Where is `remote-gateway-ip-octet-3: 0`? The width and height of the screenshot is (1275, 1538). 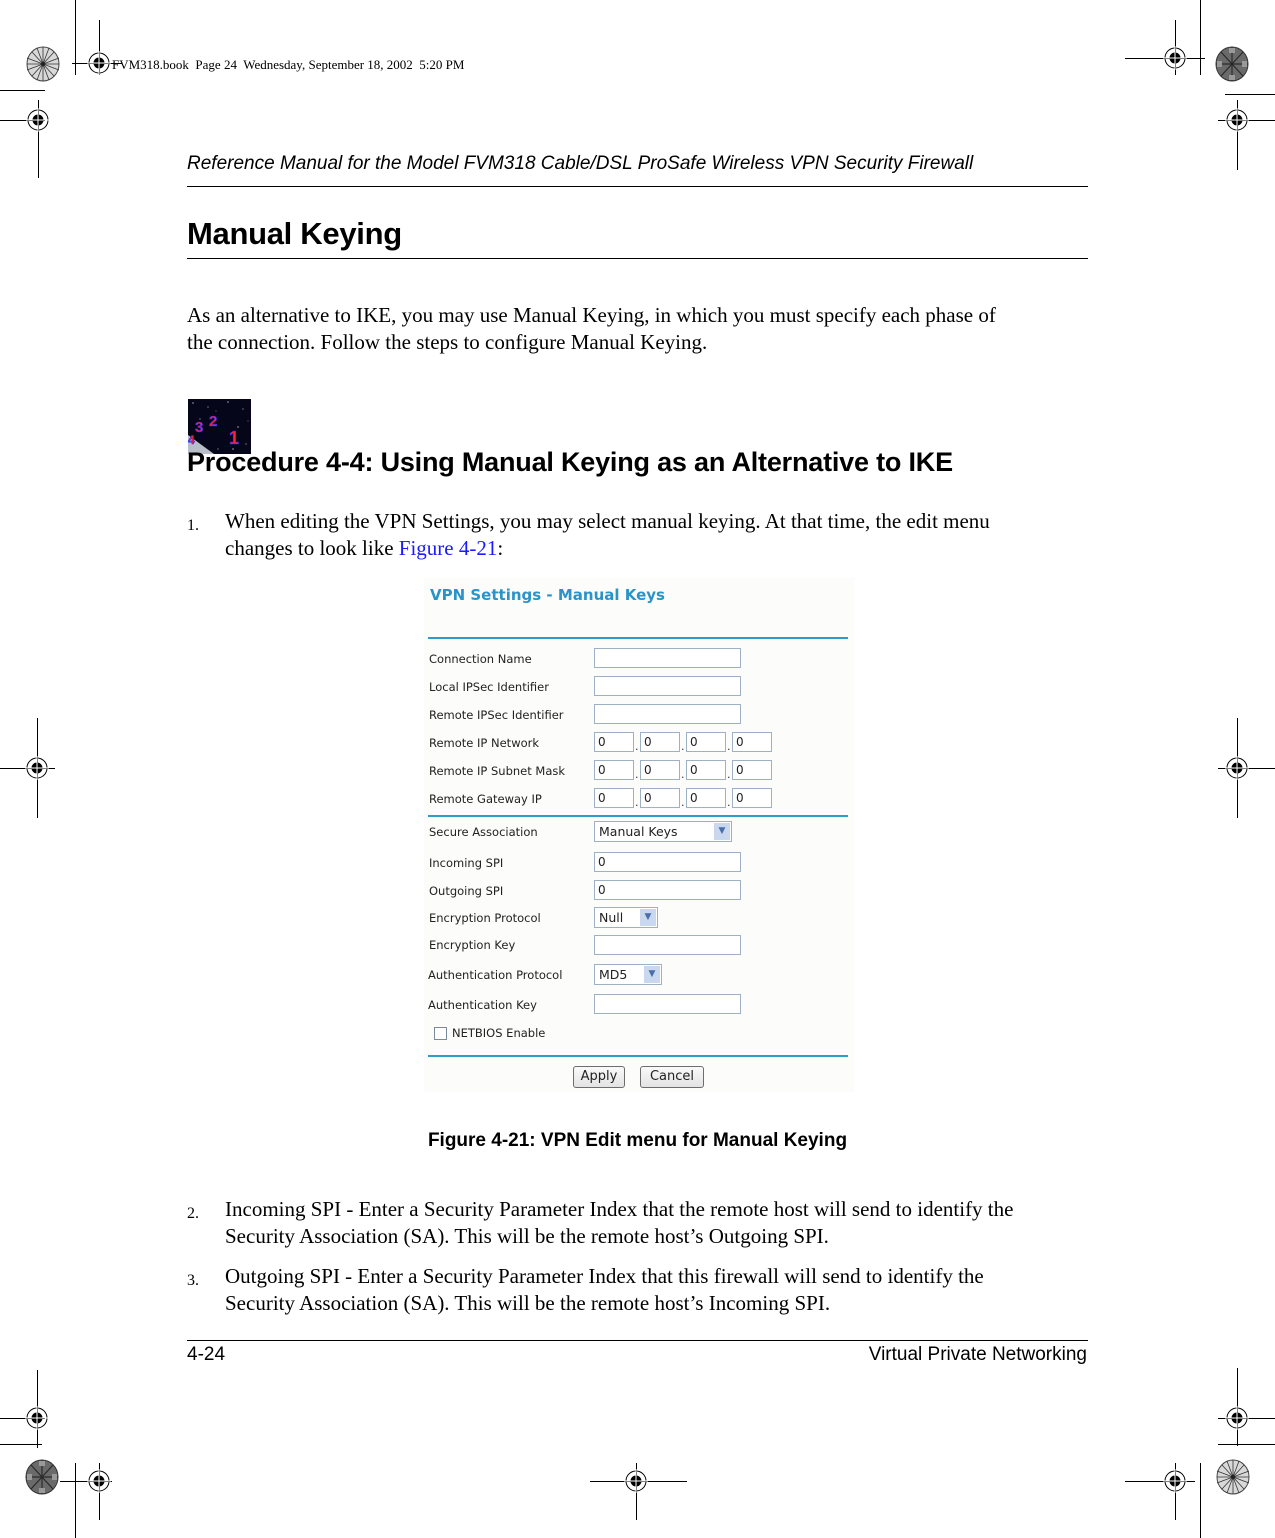
remote-gateway-ip-octet-3: 0 is located at coordinates (706, 798).